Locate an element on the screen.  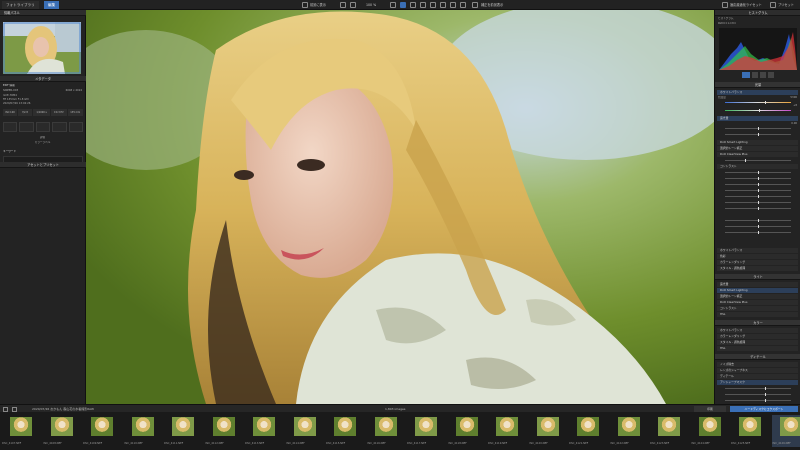
exif-header: EXIF 情報 is located at coordinates (42, 86).